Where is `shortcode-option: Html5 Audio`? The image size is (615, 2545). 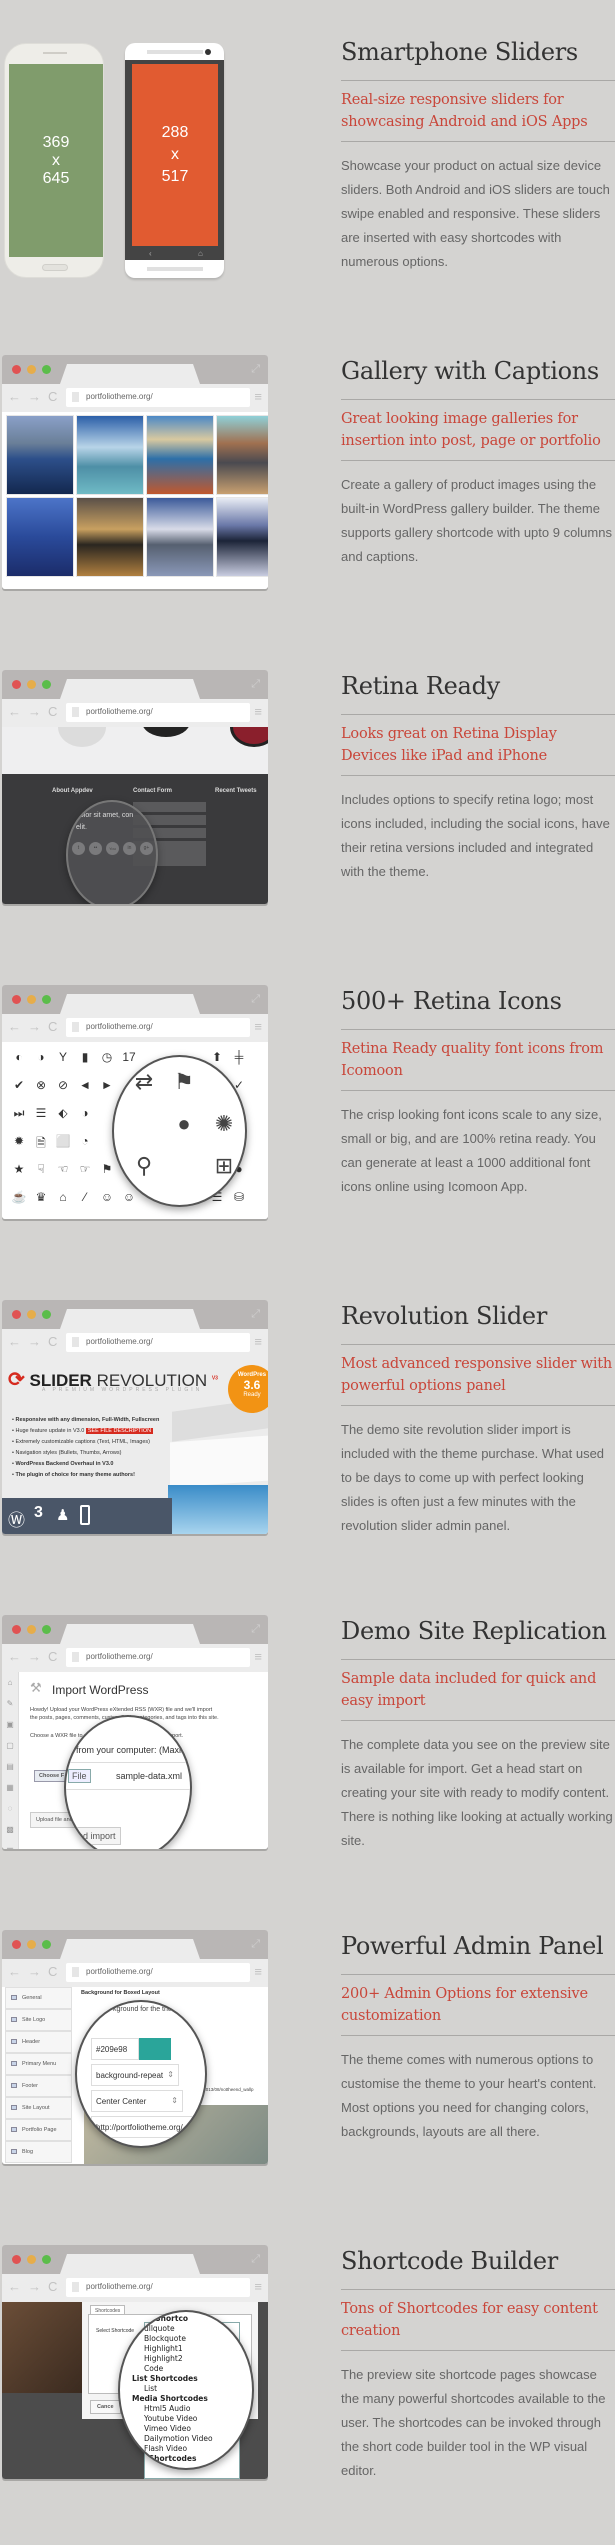 shortcode-option: Html5 Audio is located at coordinates (172, 2409).